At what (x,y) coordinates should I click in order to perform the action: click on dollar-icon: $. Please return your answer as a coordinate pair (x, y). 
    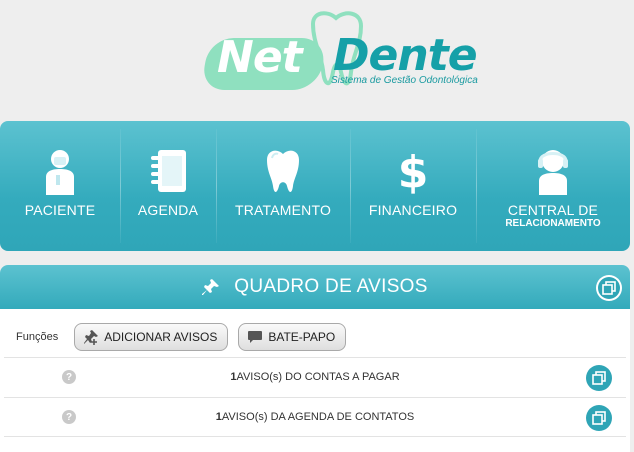
    Looking at the image, I should click on (413, 171).